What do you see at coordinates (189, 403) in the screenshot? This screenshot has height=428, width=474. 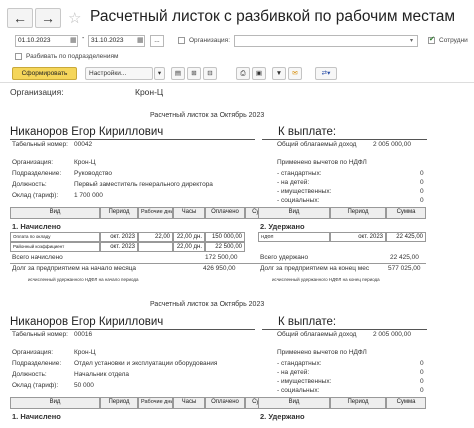 I see `col-hours: Часы` at bounding box center [189, 403].